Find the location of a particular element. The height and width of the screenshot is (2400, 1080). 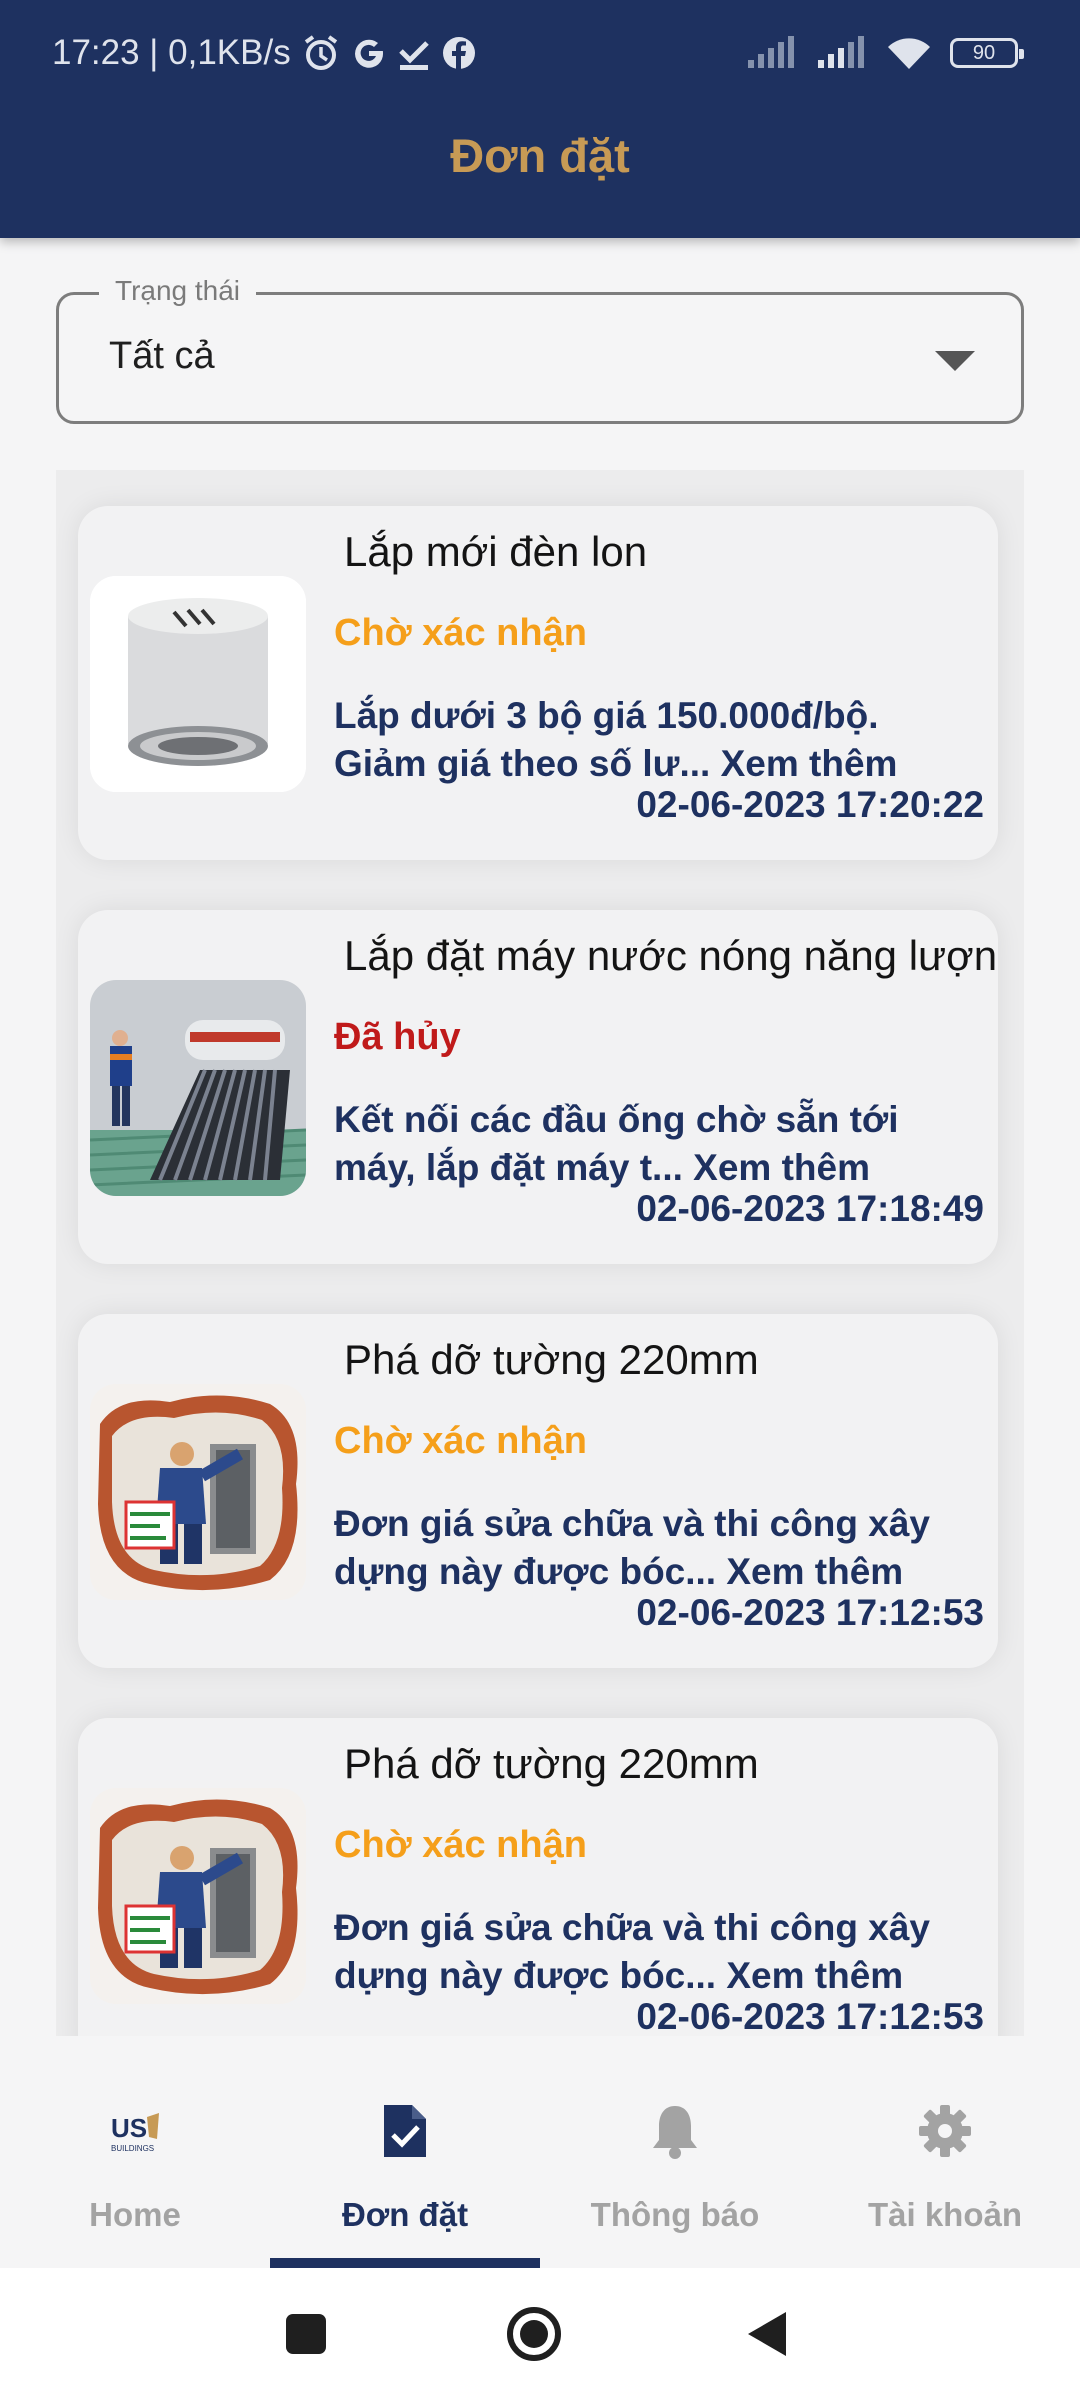

order-datetime: 02-06-2023 17:20:22 is located at coordinates (810, 804).